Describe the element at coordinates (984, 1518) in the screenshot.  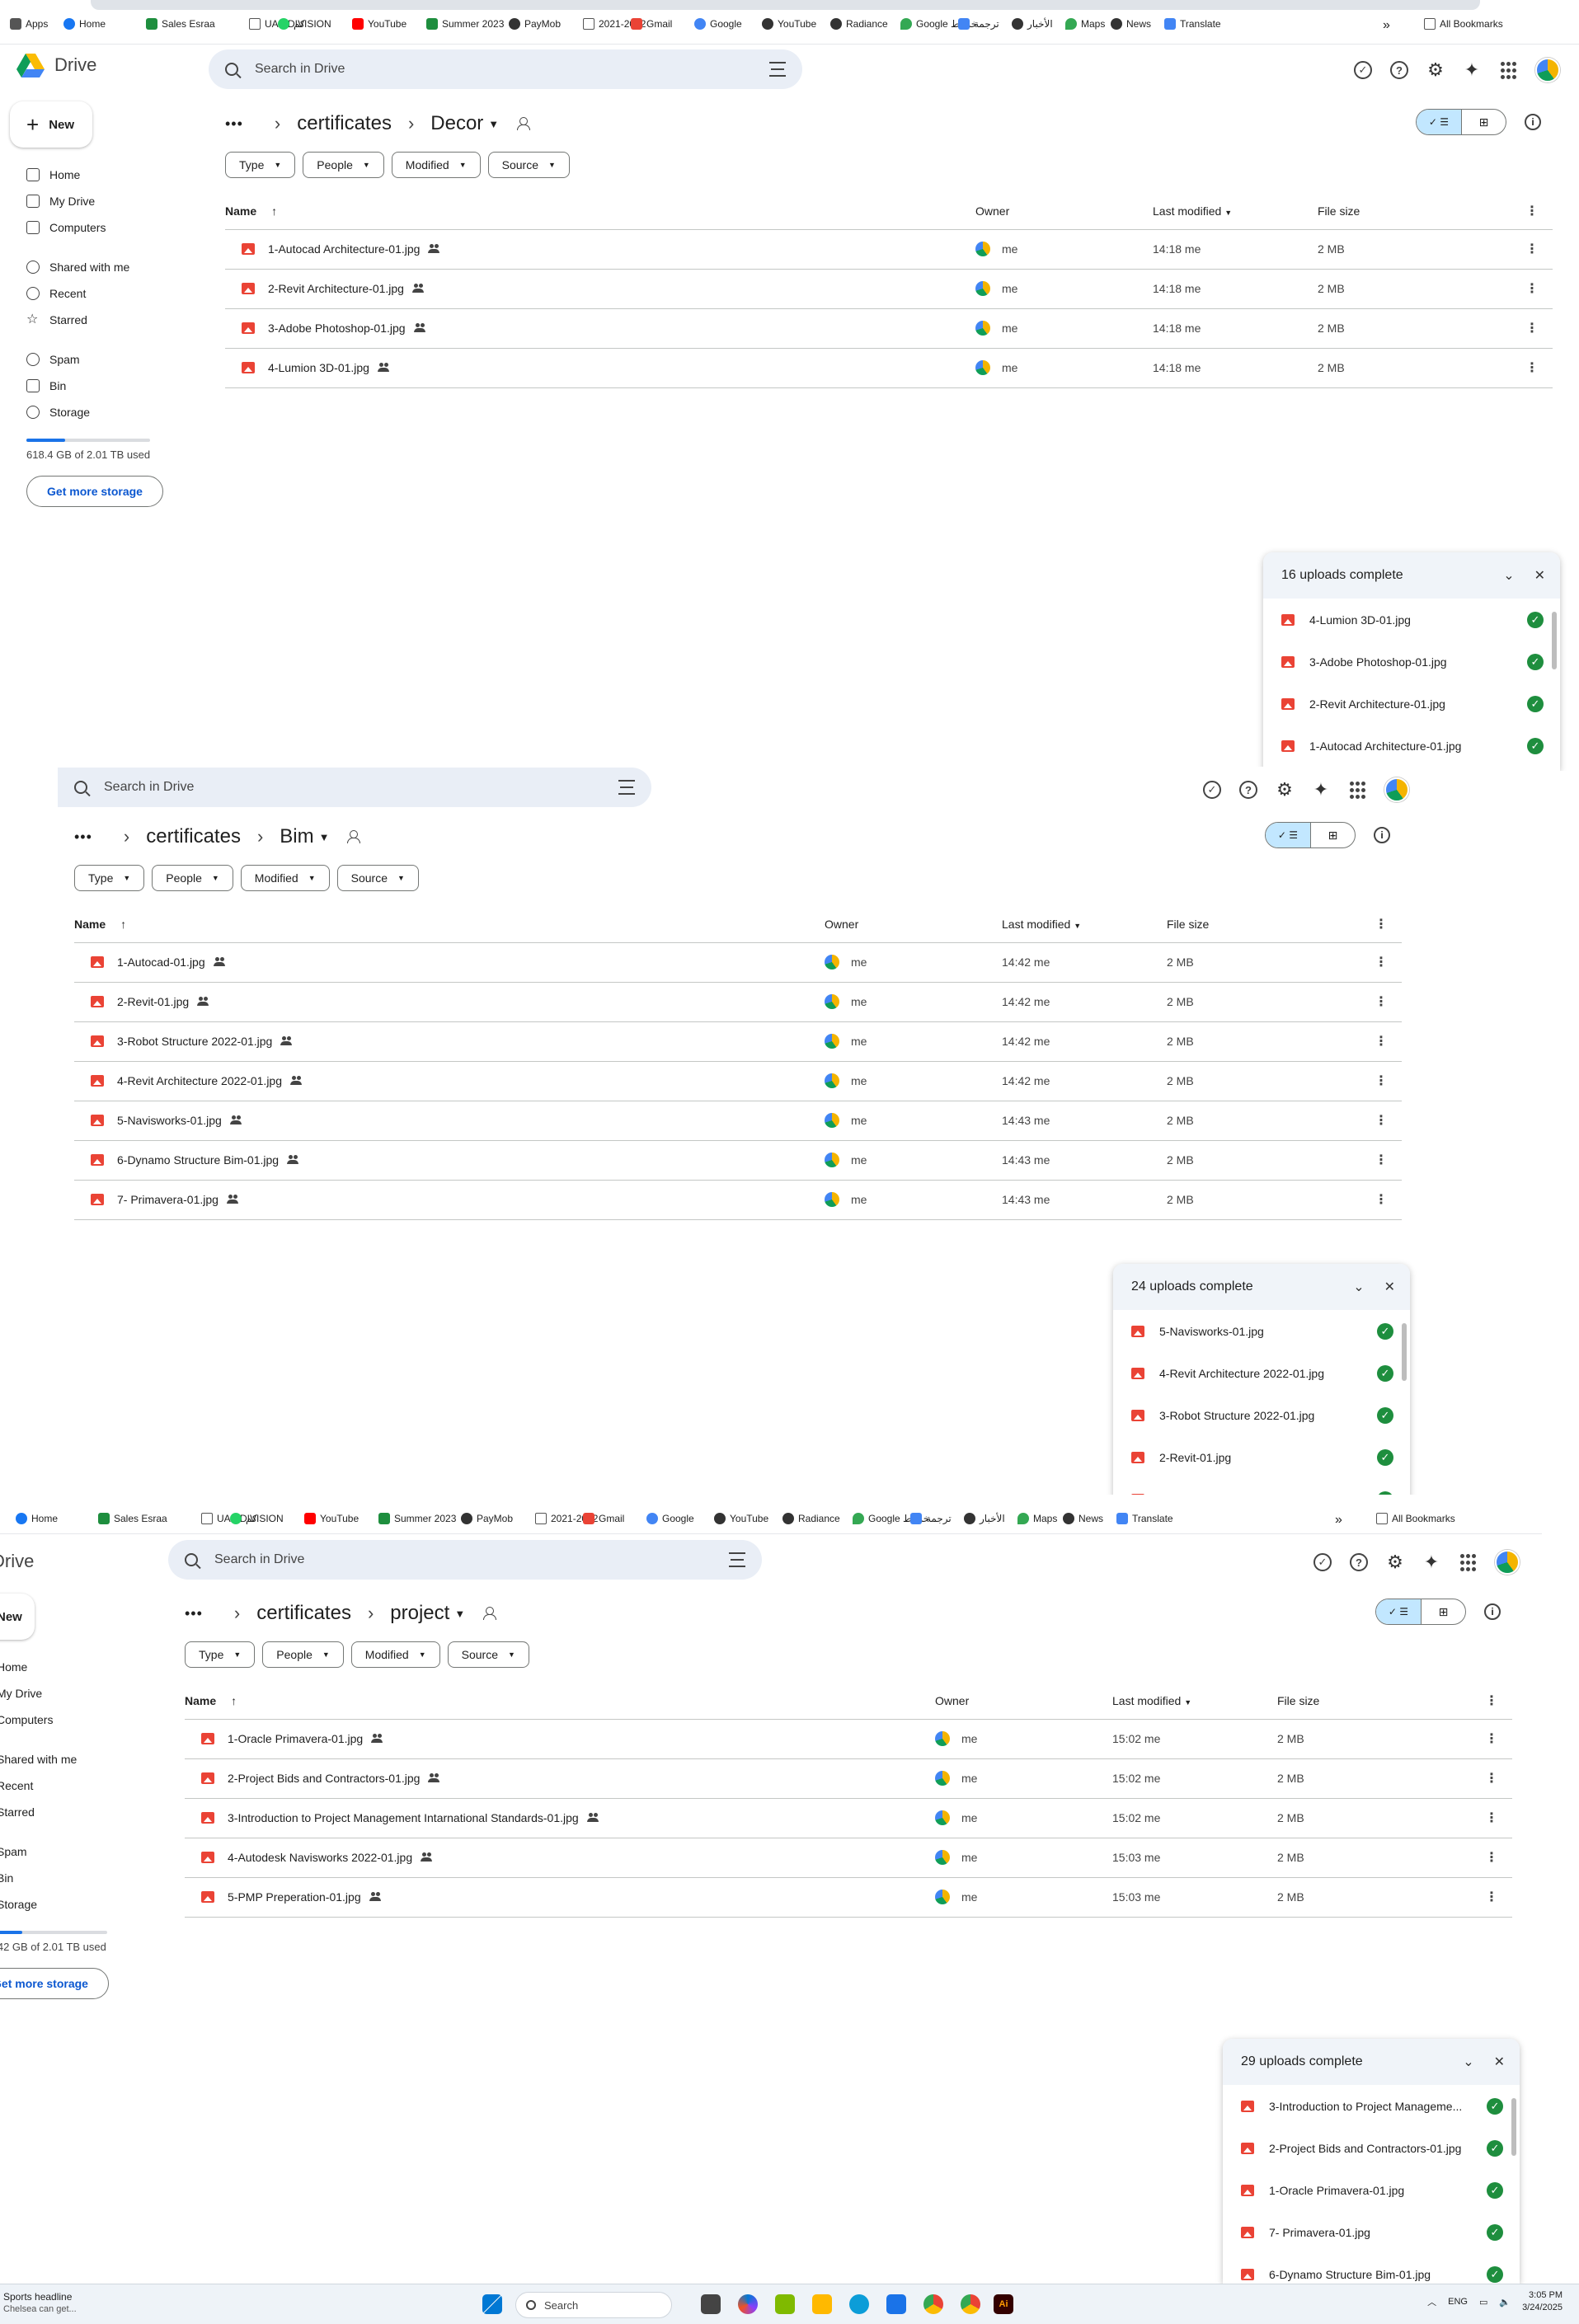
I see `bookmark-item: الأخبار` at that location.